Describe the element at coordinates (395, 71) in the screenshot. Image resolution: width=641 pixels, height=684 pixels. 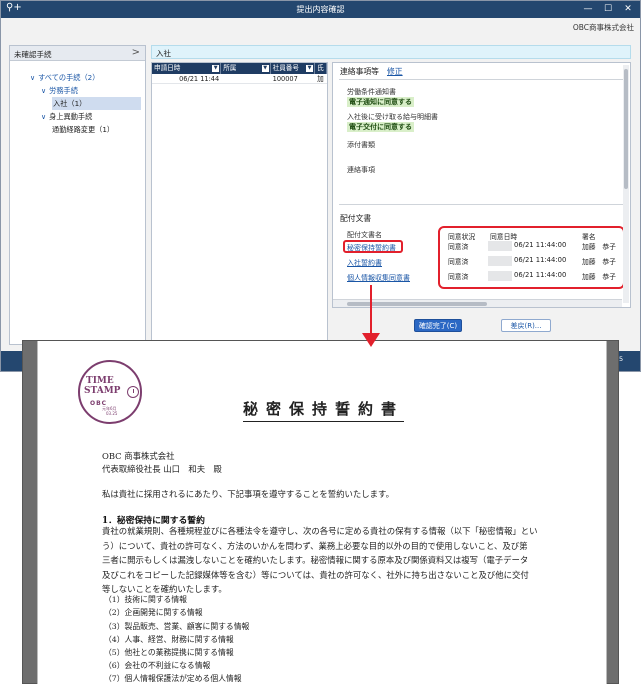
I see `edit-link: 修正` at that location.